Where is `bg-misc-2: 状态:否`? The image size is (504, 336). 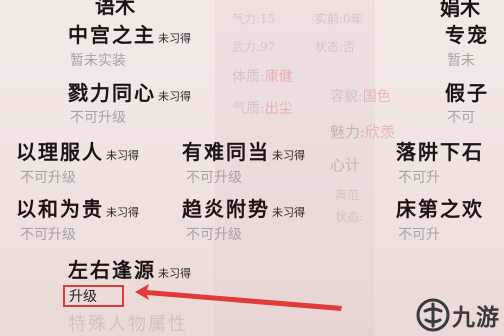
bg-misc-2: 状态:否 is located at coordinates (335, 47).